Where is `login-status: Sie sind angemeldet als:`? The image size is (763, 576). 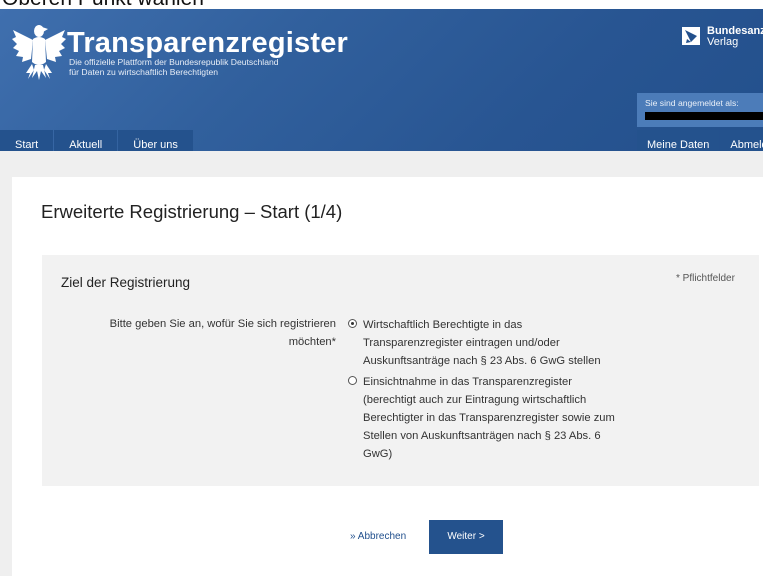 login-status: Sie sind angemeldet als: is located at coordinates (700, 110).